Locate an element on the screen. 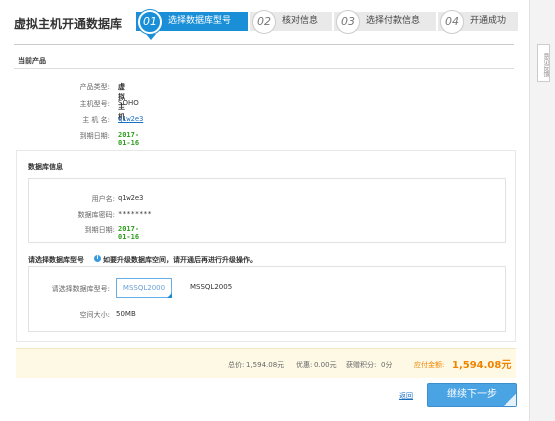 The image size is (555, 421). continue-button-label: 继续下一步 is located at coordinates (472, 394).